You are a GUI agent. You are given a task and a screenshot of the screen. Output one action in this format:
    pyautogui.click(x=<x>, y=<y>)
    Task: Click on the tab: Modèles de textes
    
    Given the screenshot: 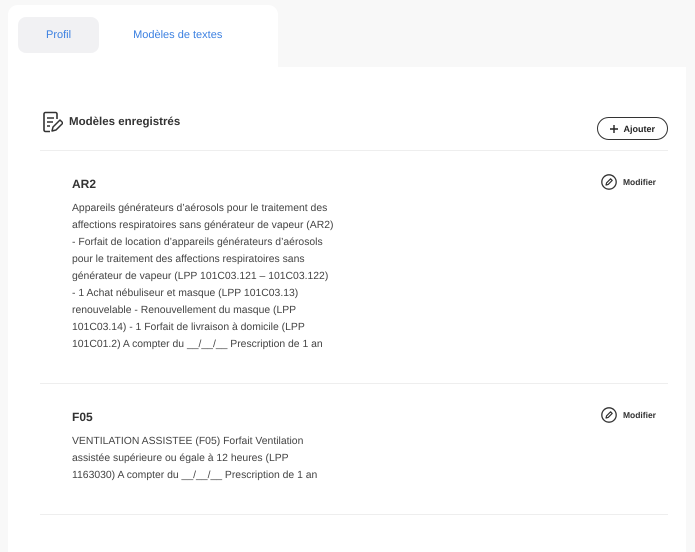 What is the action you would take?
    pyautogui.click(x=177, y=35)
    